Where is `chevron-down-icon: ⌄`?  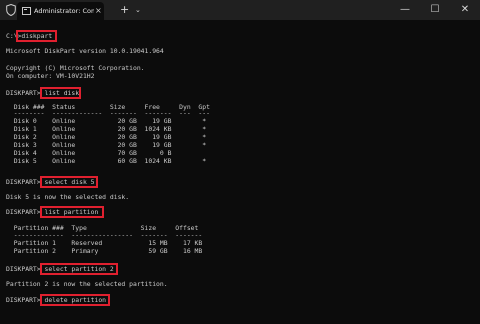 chevron-down-icon: ⌄ is located at coordinates (138, 10).